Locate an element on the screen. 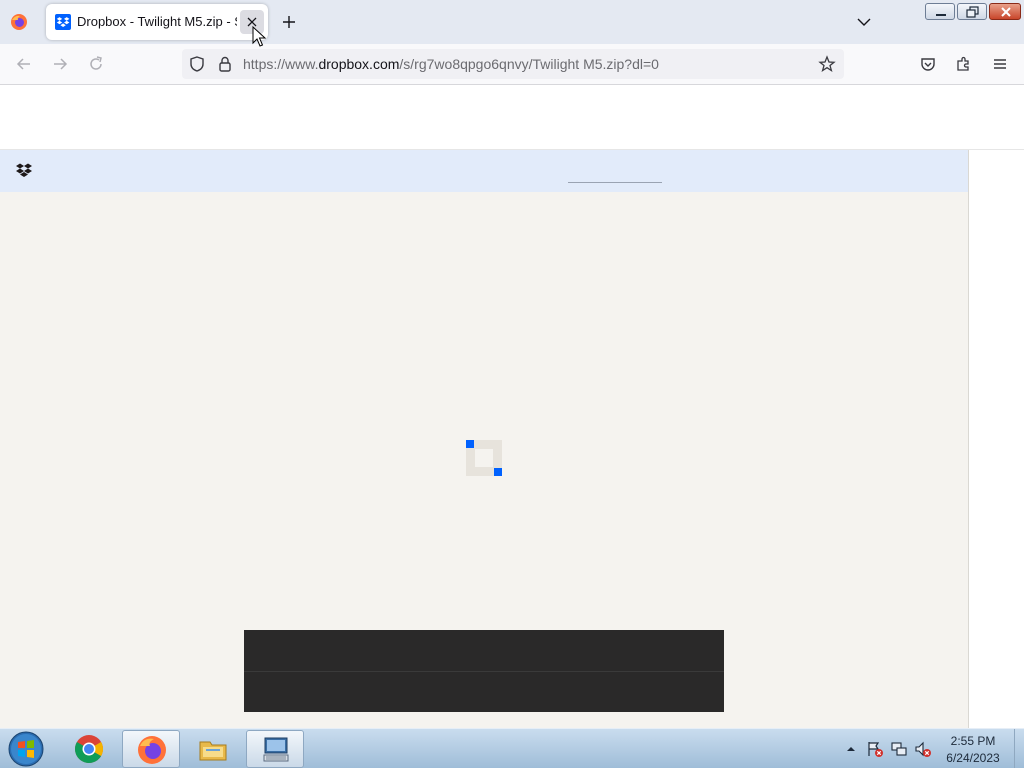  browser-tab: Dropbox - Twilight M5.zip - Sim is located at coordinates (157, 22).